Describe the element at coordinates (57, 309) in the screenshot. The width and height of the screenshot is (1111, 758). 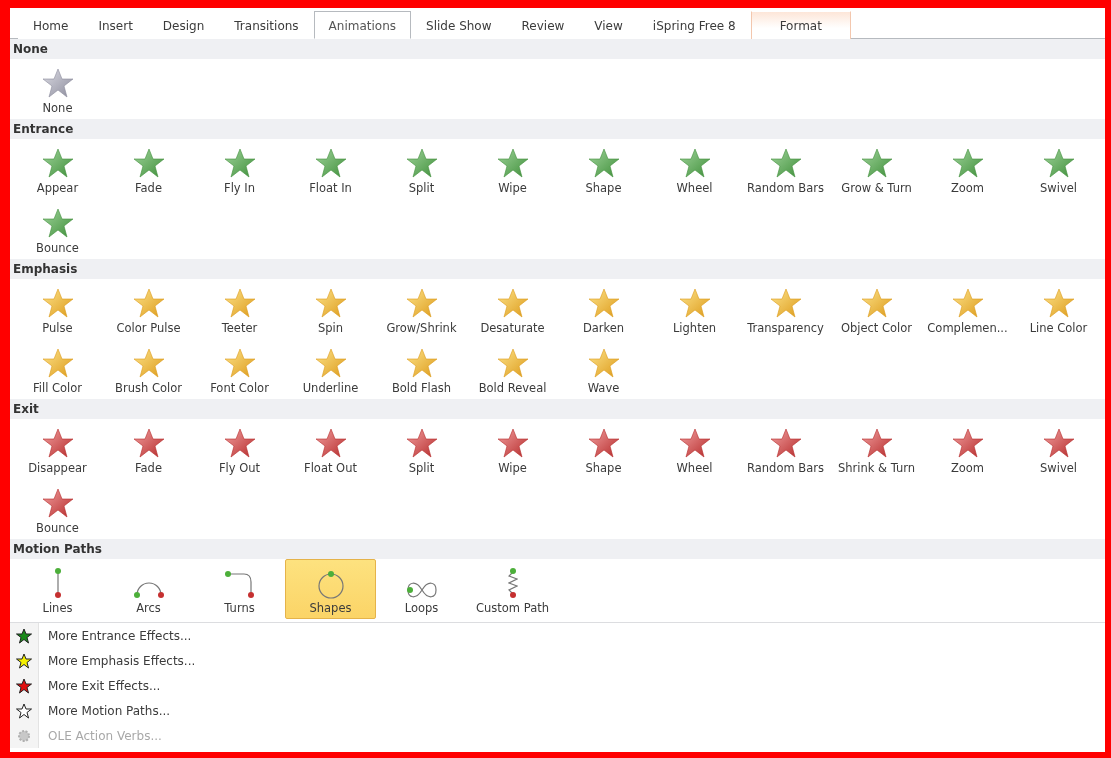
I see `effect-tile: Pulse` at that location.